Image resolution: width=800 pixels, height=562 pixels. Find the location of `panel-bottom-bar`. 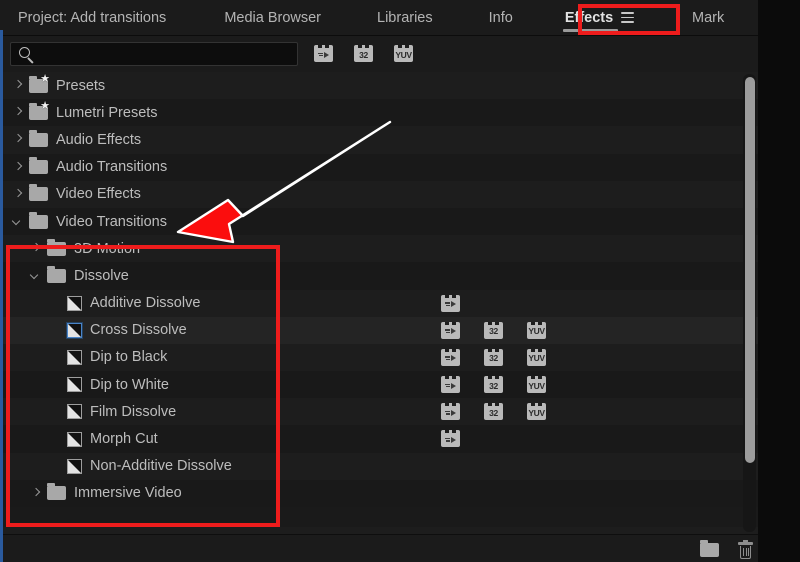

panel-bottom-bar is located at coordinates (380, 548).